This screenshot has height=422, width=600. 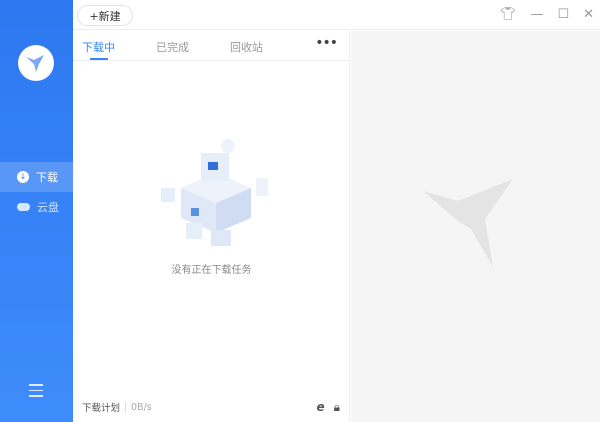 I want to click on sidebar-item-cloud: 云盘, so click(x=36, y=207).